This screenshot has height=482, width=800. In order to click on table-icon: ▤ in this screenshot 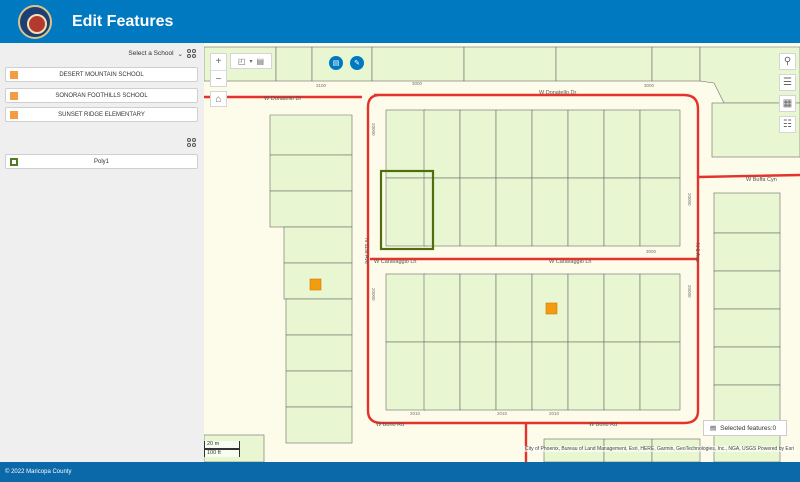, I will do `click(336, 63)`.